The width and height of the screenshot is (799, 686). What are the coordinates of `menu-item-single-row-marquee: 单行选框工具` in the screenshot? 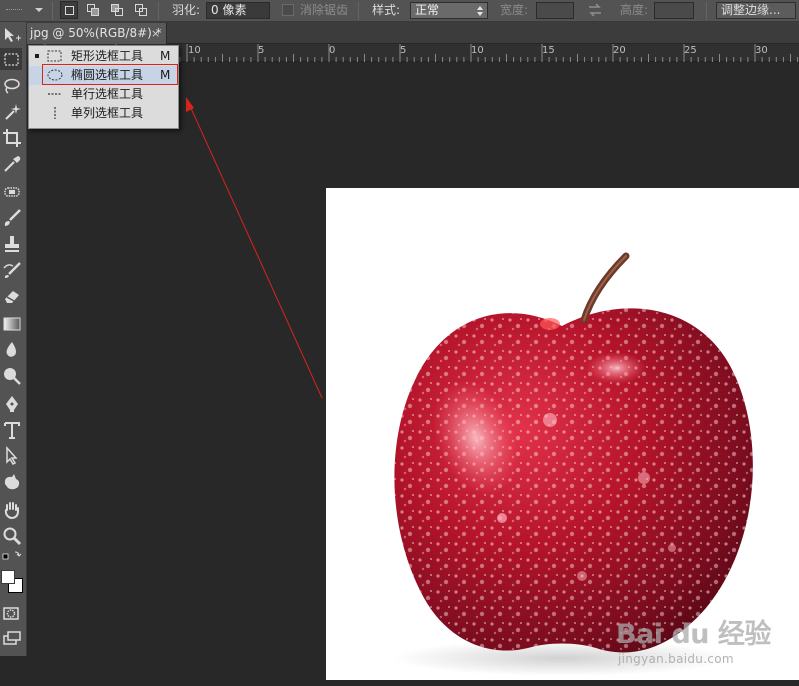 It's located at (103, 94).